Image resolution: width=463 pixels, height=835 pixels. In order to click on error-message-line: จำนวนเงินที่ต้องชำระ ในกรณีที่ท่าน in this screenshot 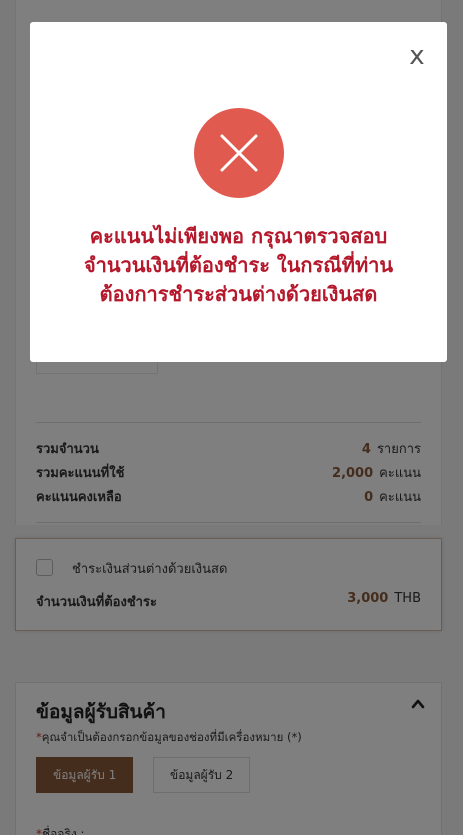, I will do `click(238, 265)`.